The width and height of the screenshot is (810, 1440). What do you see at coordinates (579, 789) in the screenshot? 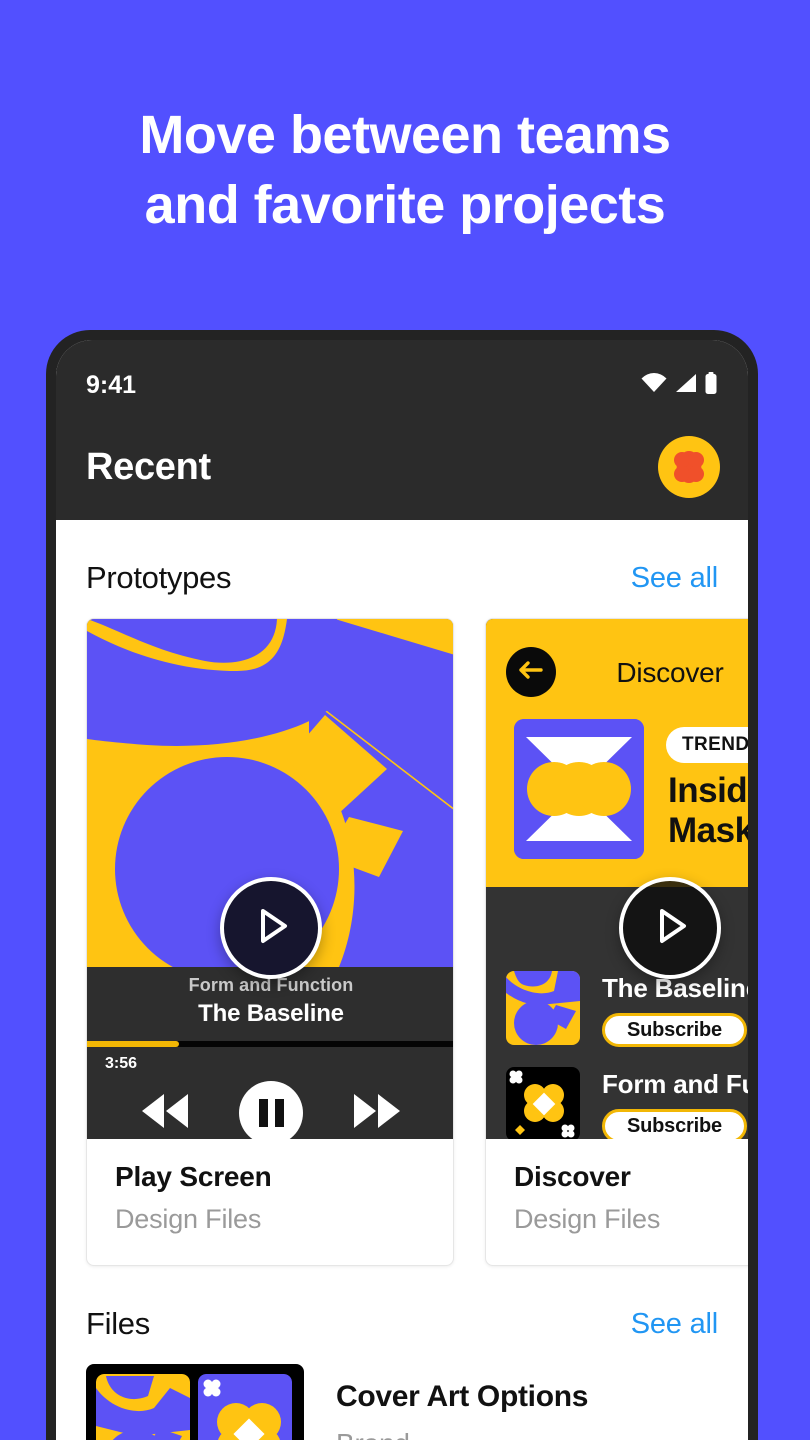
I see `episode-cover-art` at bounding box center [579, 789].